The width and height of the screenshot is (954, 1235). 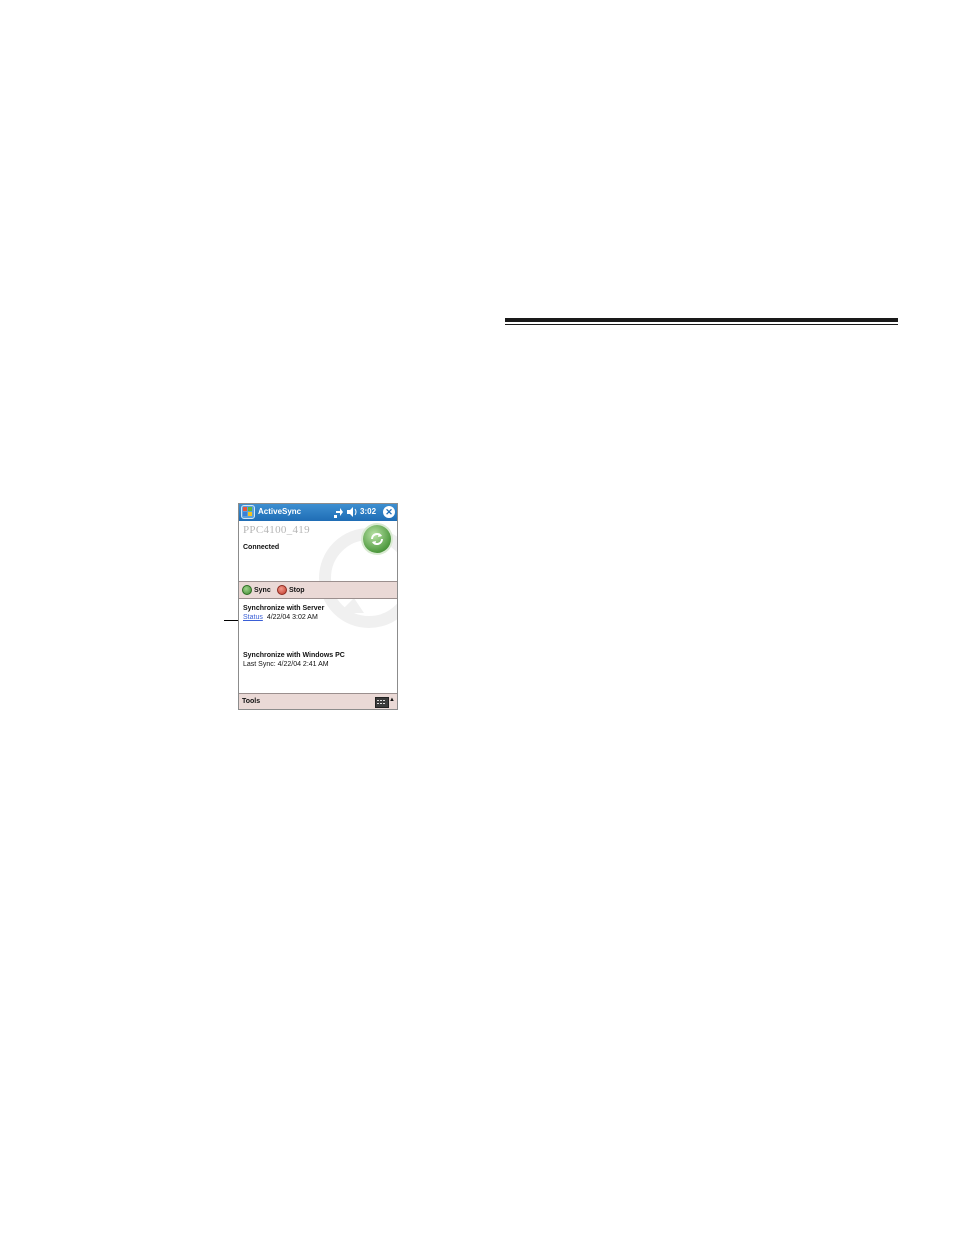 I want to click on stop-button: Stop, so click(x=291, y=590).